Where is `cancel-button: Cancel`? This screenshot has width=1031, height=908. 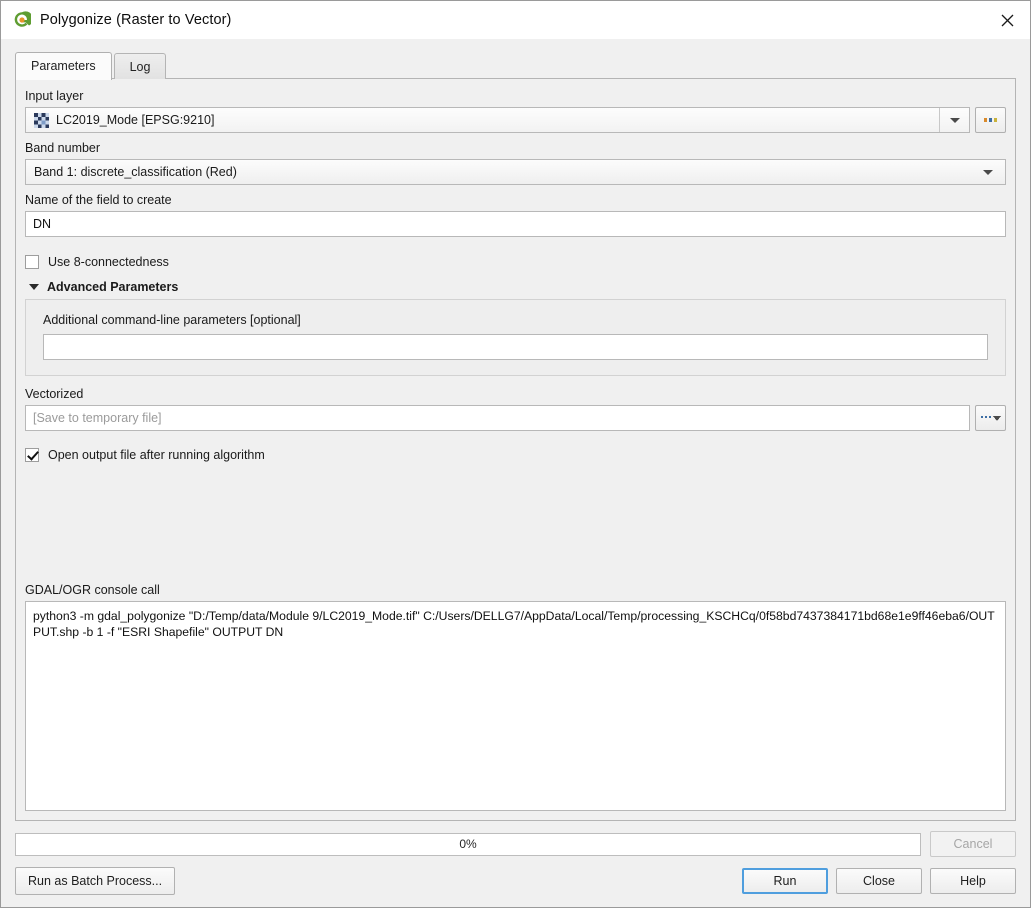 cancel-button: Cancel is located at coordinates (973, 844).